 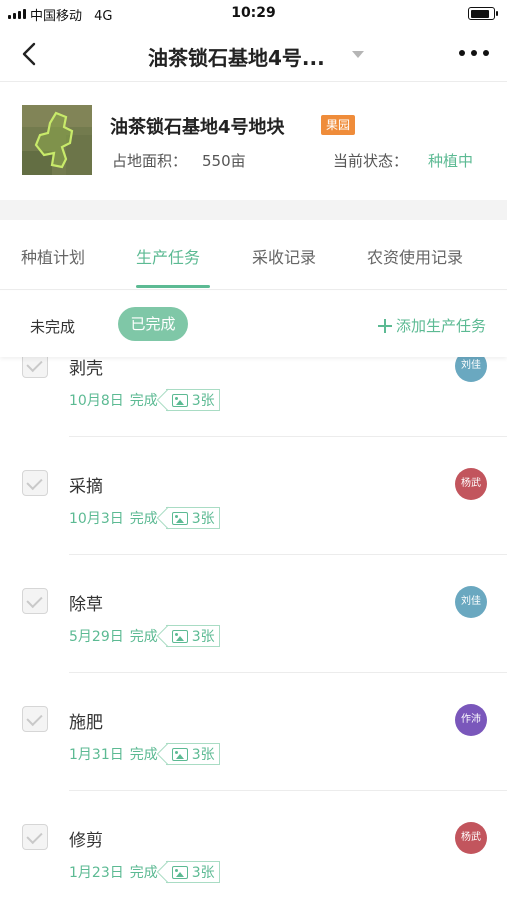 What do you see at coordinates (415, 256) in the screenshot?
I see `tab-supplies-usage: 农资使用记录` at bounding box center [415, 256].